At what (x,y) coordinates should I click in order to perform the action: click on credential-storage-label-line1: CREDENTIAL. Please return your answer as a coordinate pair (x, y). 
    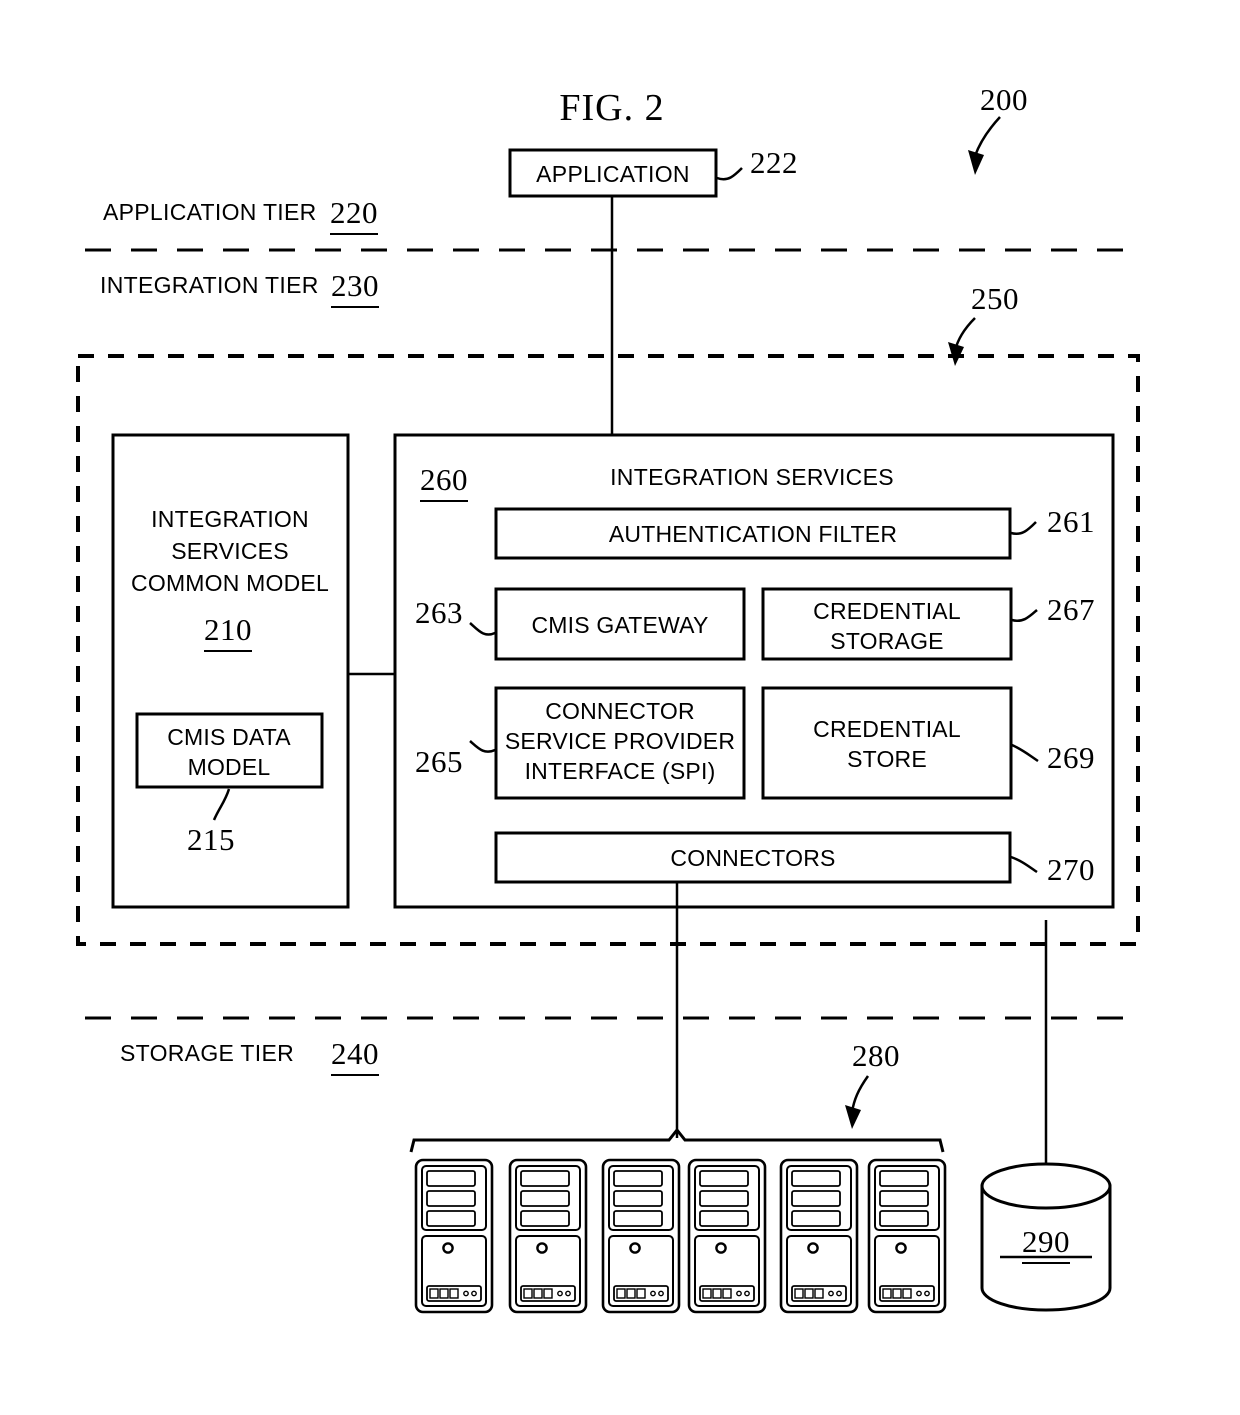
    Looking at the image, I should click on (887, 611).